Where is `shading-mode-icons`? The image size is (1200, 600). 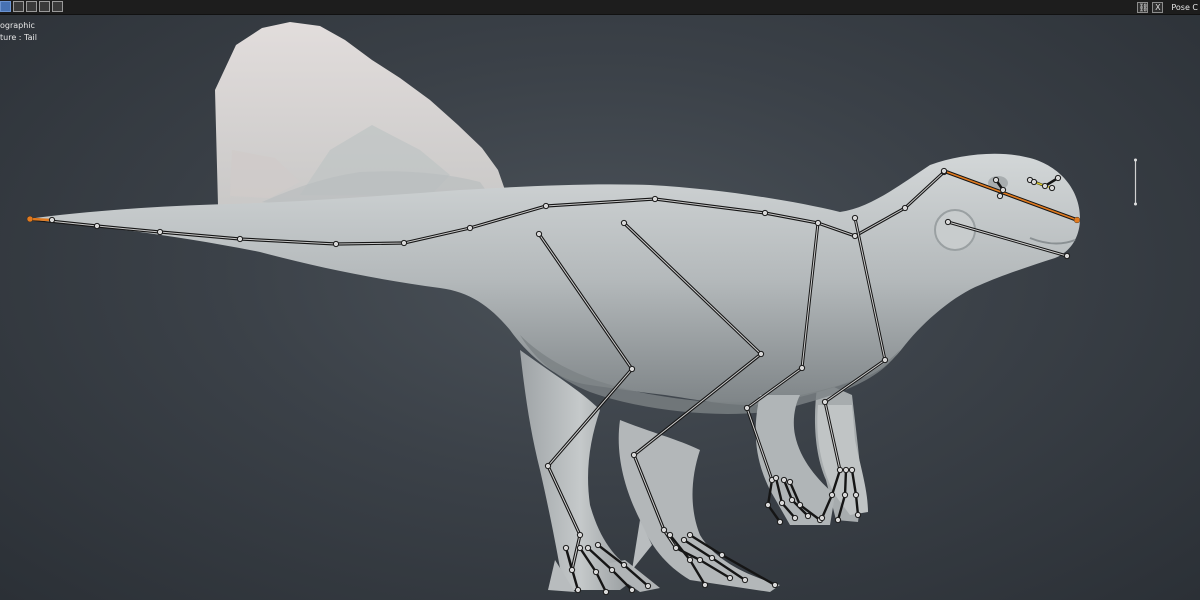 shading-mode-icons is located at coordinates (31, 7).